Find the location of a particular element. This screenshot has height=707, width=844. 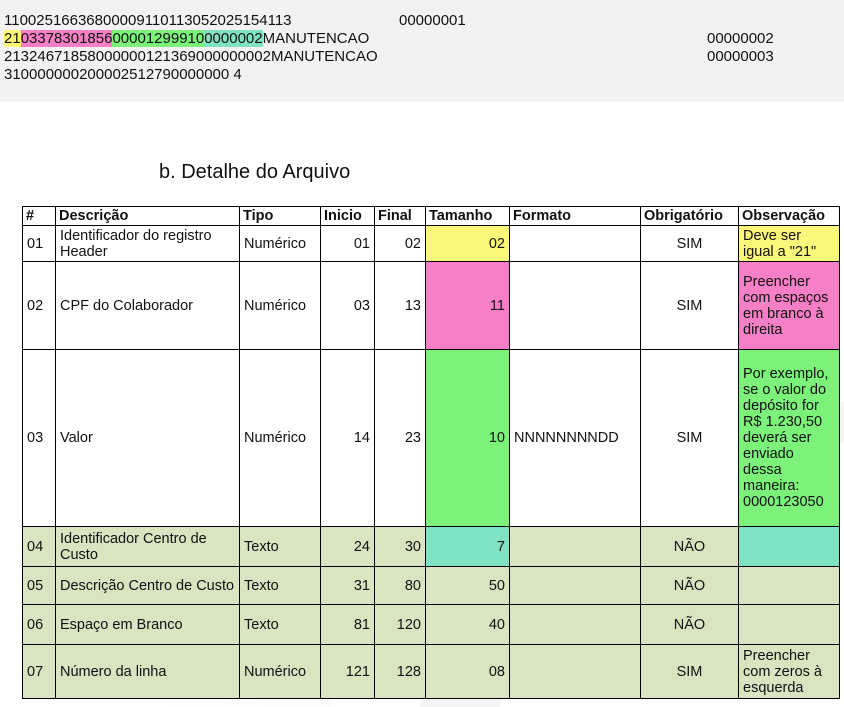

cell-final: 02 is located at coordinates (400, 243).